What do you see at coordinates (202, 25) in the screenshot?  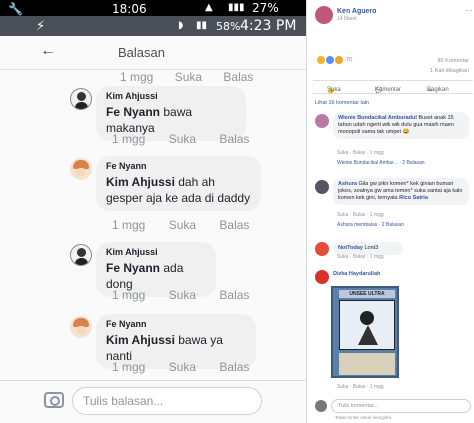 I see `signal-bars-icon-2: ▮▮` at bounding box center [202, 25].